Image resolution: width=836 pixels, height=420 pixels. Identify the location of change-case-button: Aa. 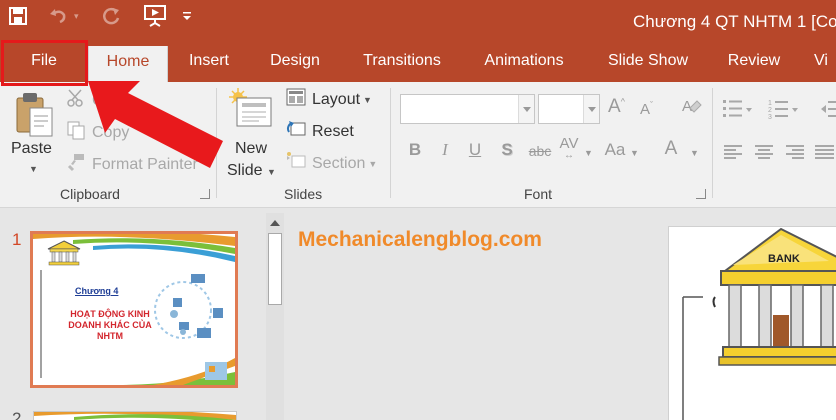
(615, 150).